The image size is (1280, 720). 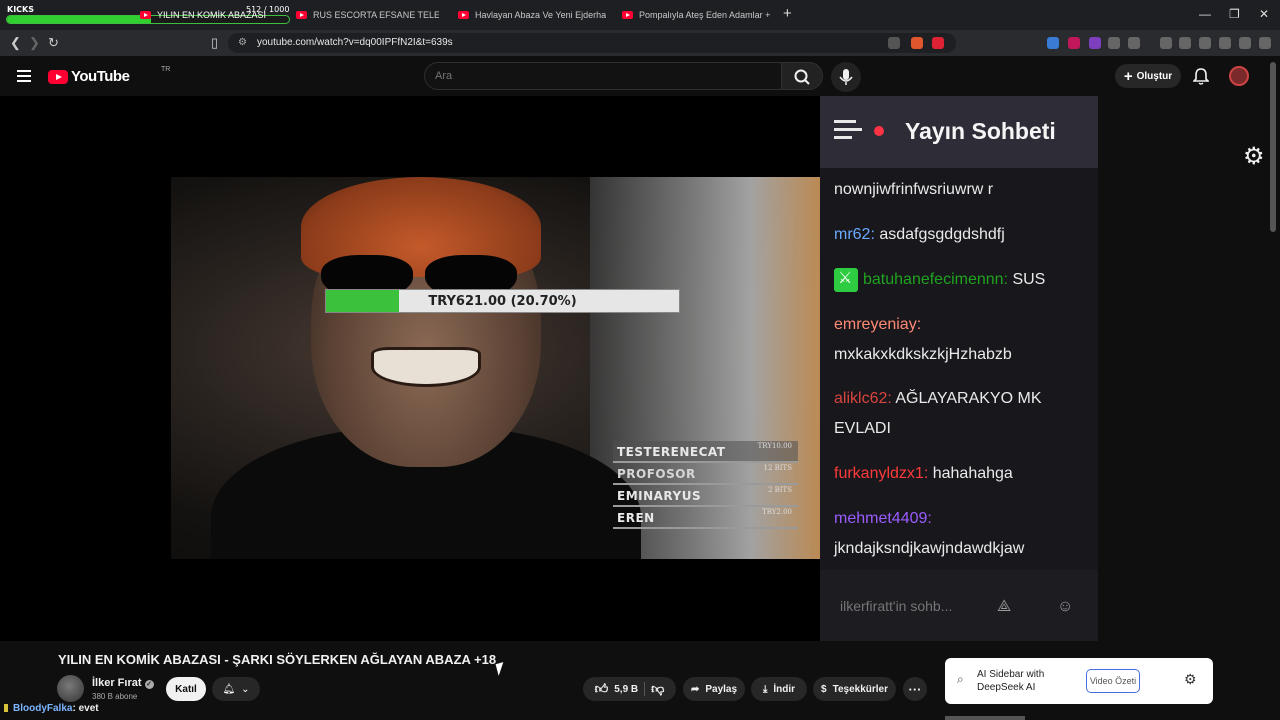 I want to click on address-bar: ⚙ youtube.com/watch?v=dq00IPFfN2I&t=639s, so click(x=592, y=43).